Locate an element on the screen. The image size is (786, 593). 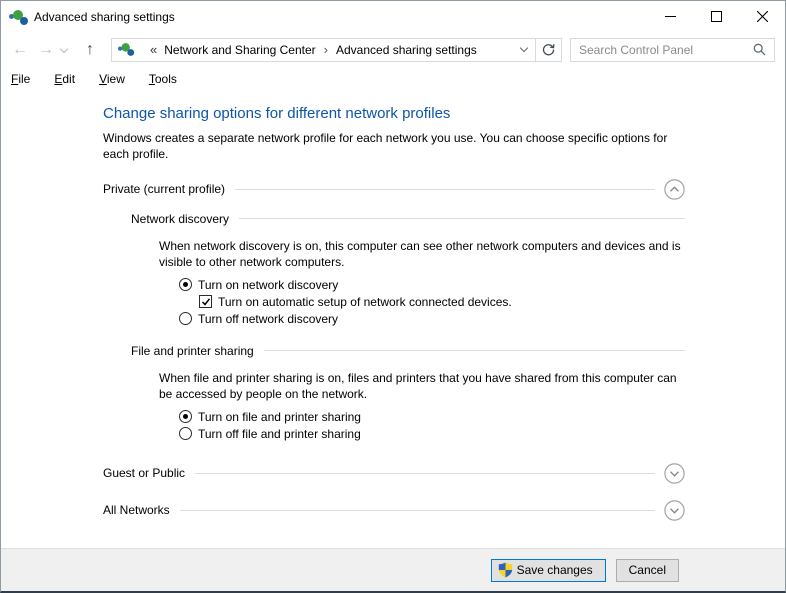
window-controls is located at coordinates (716, 17).